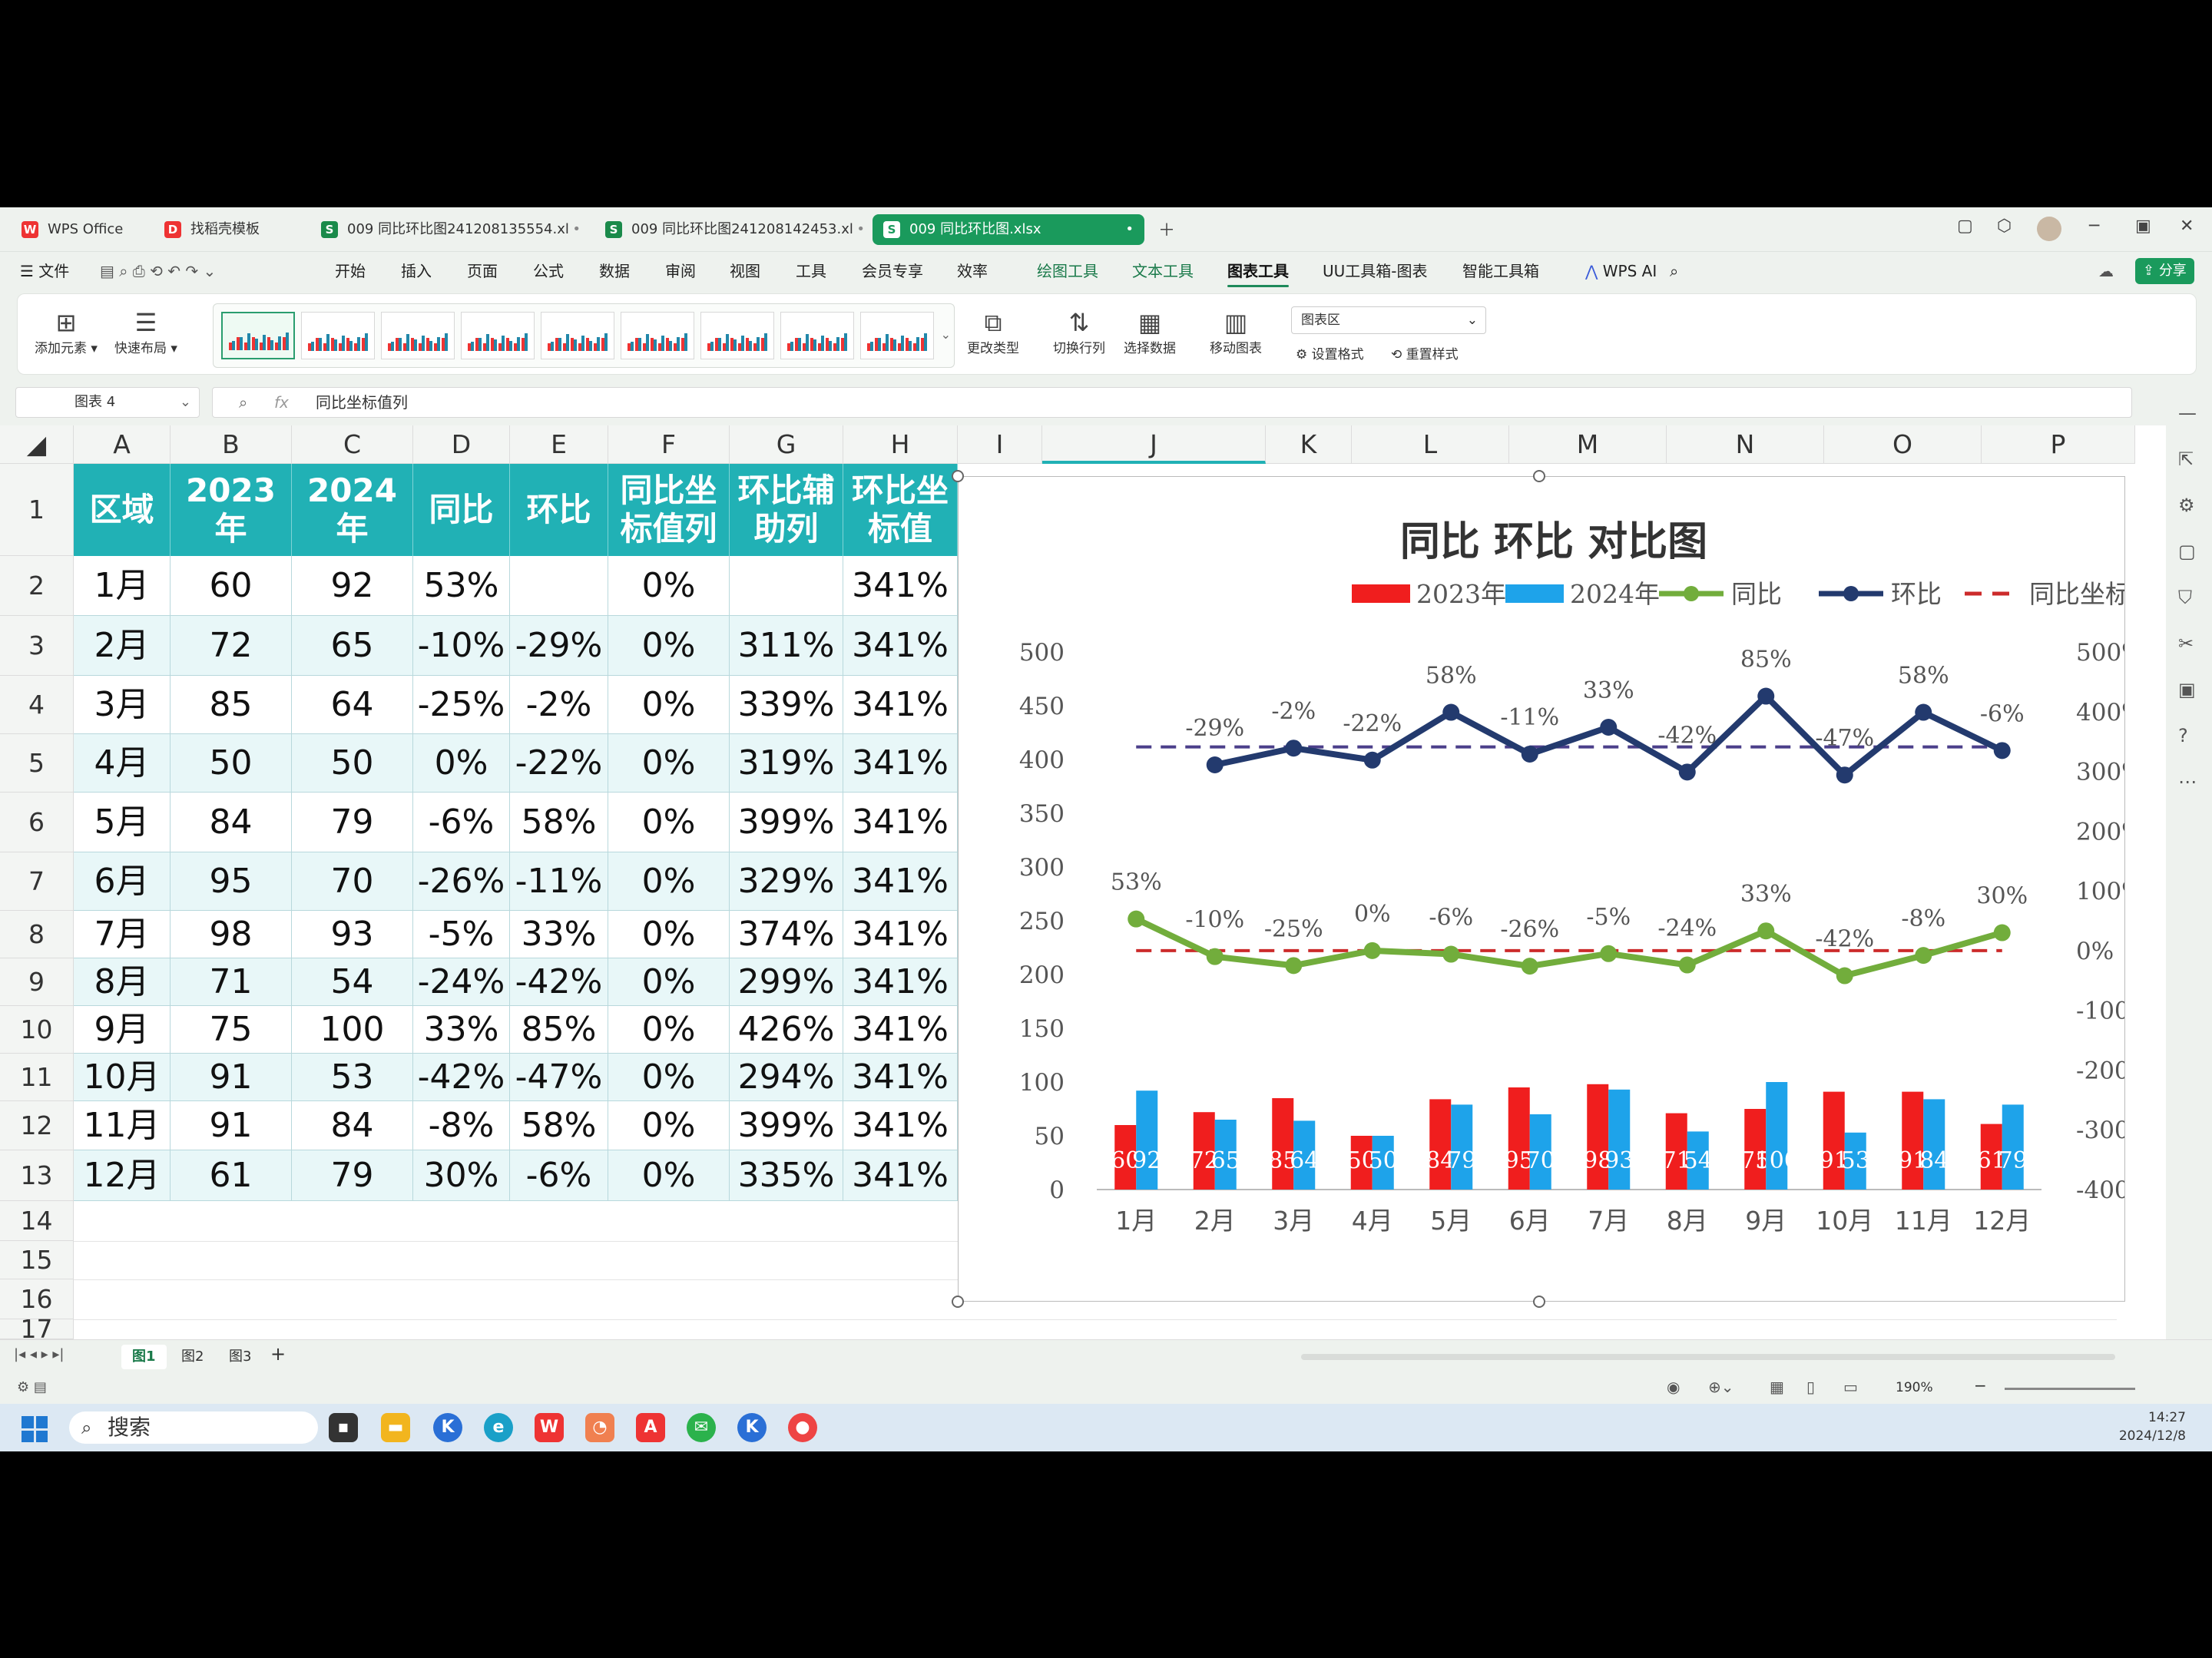  Describe the element at coordinates (973, 271) in the screenshot. I see `menu-efficiency: 效率` at that location.